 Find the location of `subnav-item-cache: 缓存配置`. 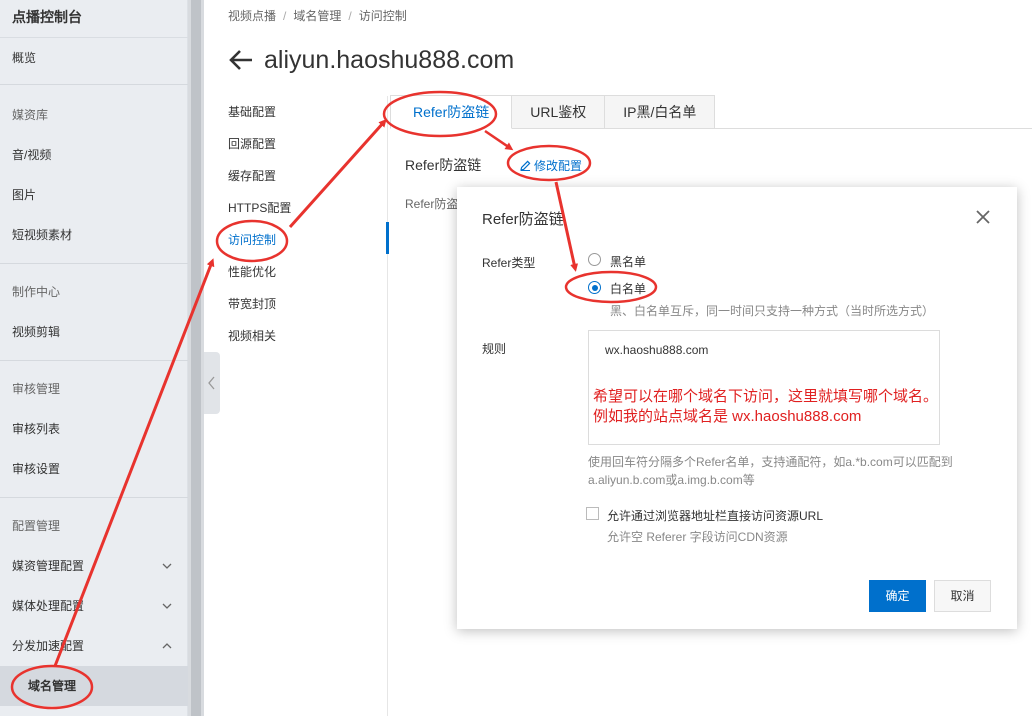

subnav-item-cache: 缓存配置 is located at coordinates (308, 176).